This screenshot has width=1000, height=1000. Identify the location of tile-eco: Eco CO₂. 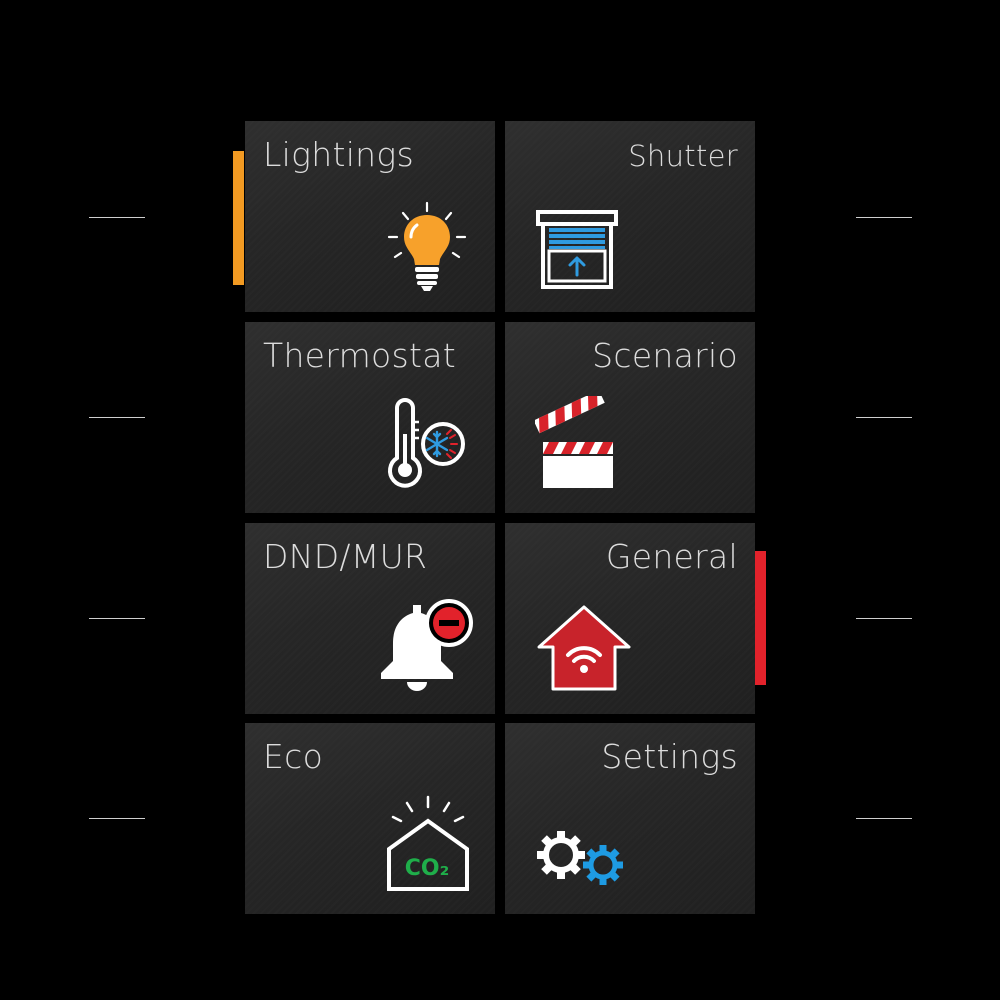
(370, 818).